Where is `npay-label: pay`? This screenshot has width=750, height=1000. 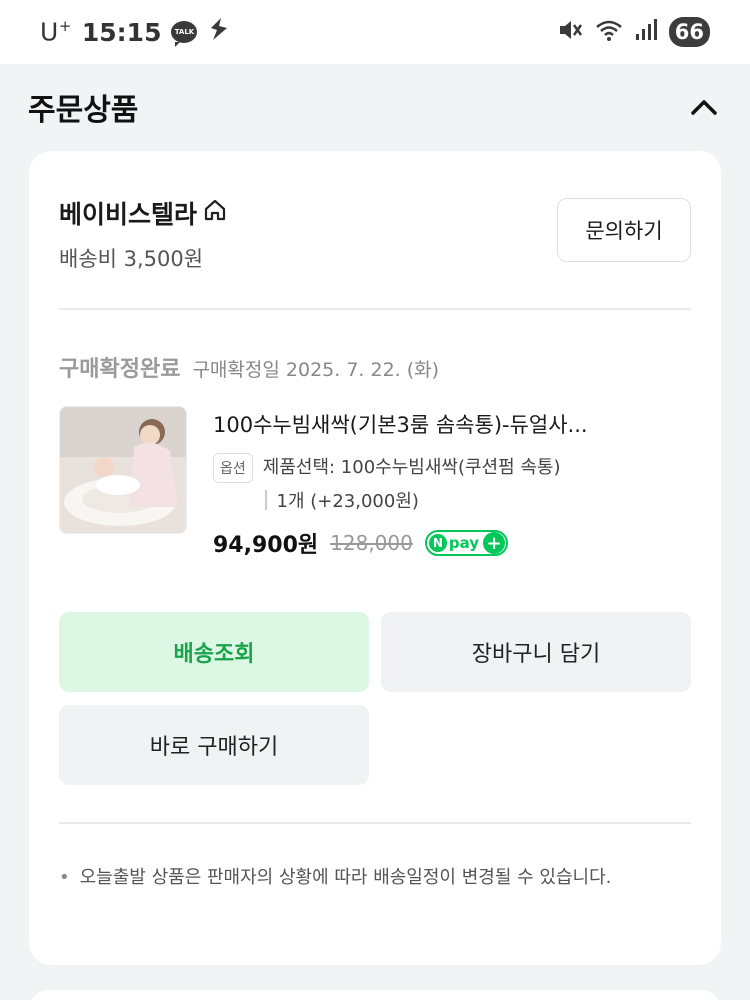 npay-label: pay is located at coordinates (464, 543).